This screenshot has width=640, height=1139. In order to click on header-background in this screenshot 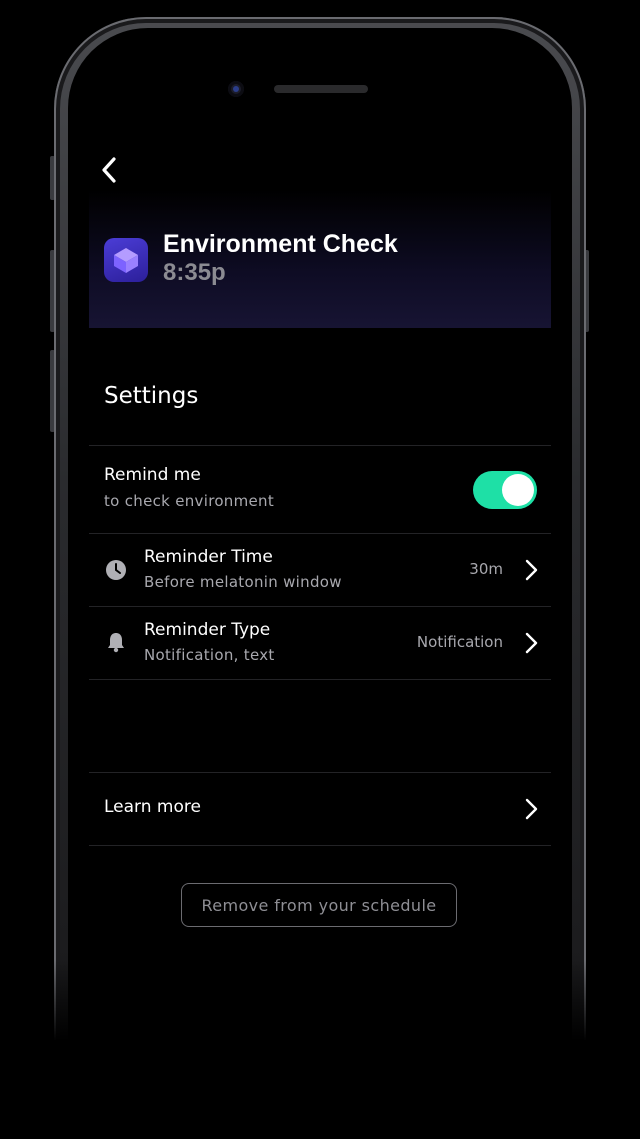, I will do `click(320, 259)`.